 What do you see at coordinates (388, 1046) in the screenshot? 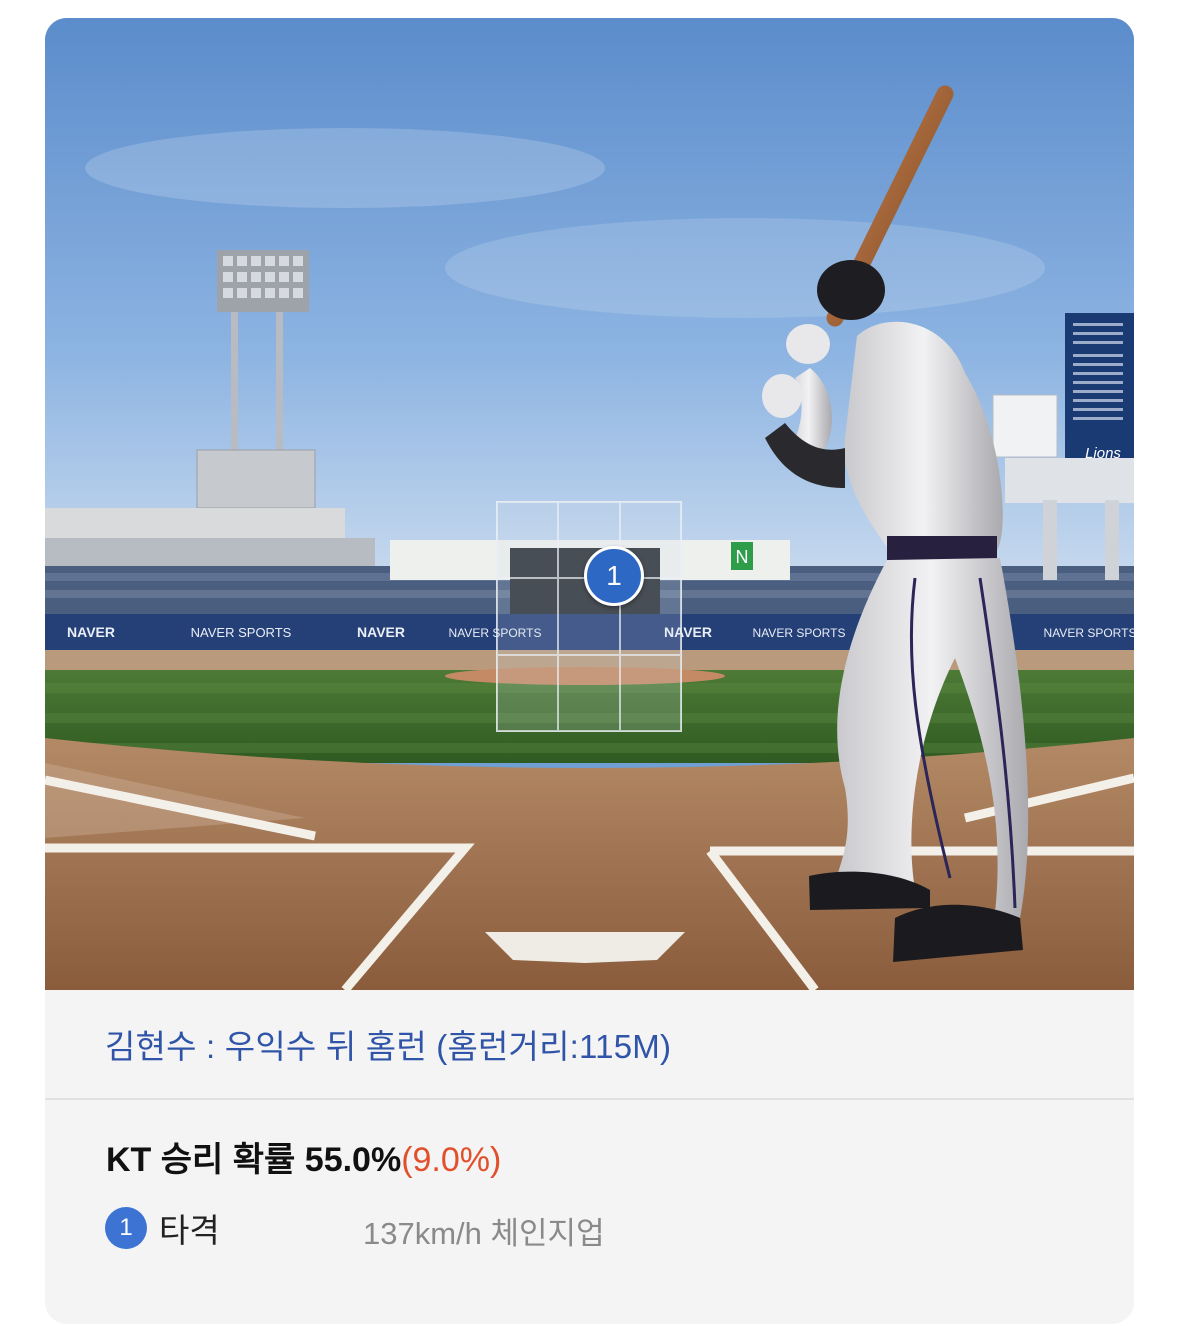
I see `play-result-text: 김현수 : 우익수 뒤 홈런 (홈런거리:115M)` at bounding box center [388, 1046].